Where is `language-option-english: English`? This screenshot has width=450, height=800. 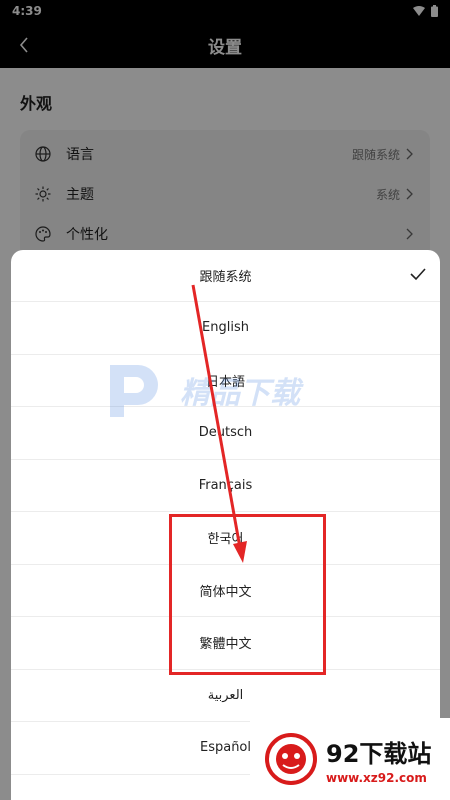 language-option-english: English is located at coordinates (225, 328).